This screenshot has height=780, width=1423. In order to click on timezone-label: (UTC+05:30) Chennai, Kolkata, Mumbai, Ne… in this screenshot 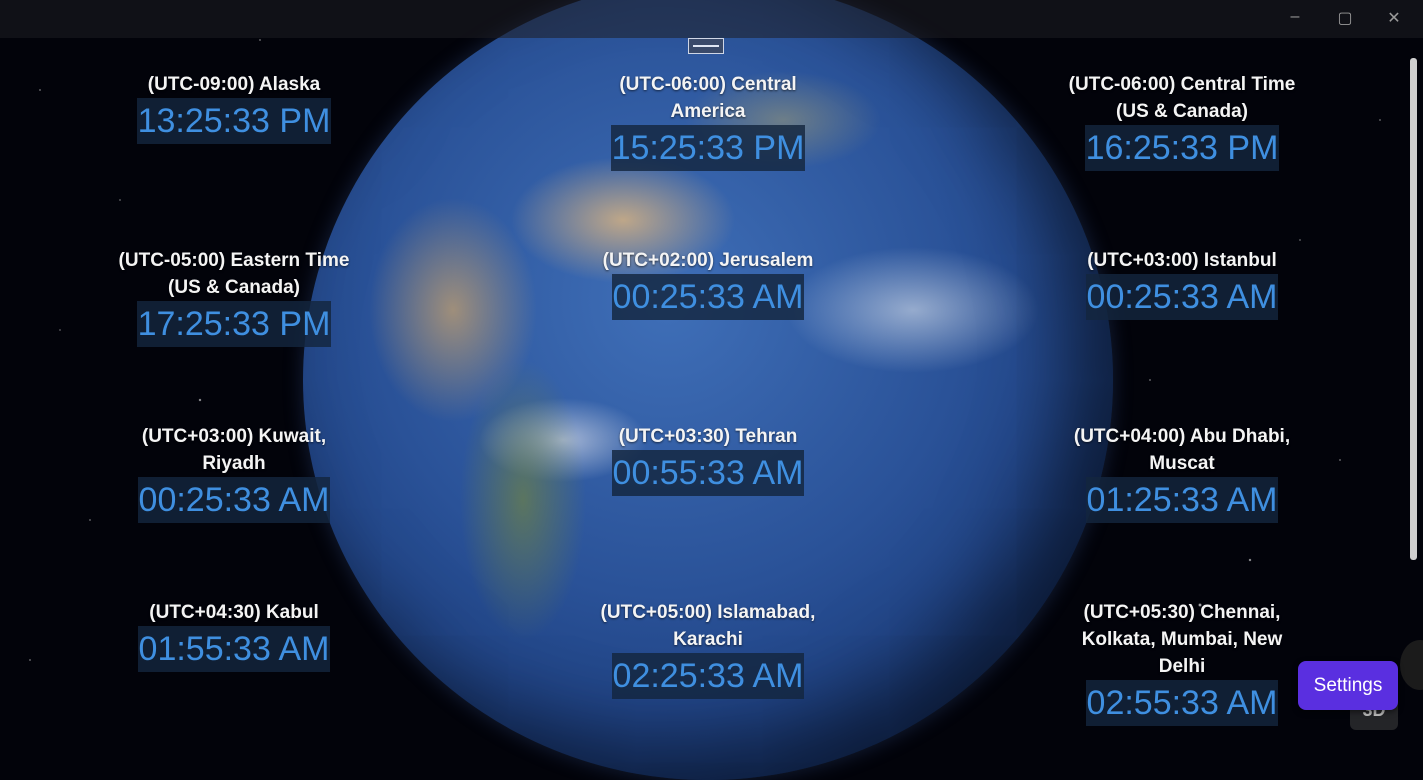, I will do `click(1182, 639)`.